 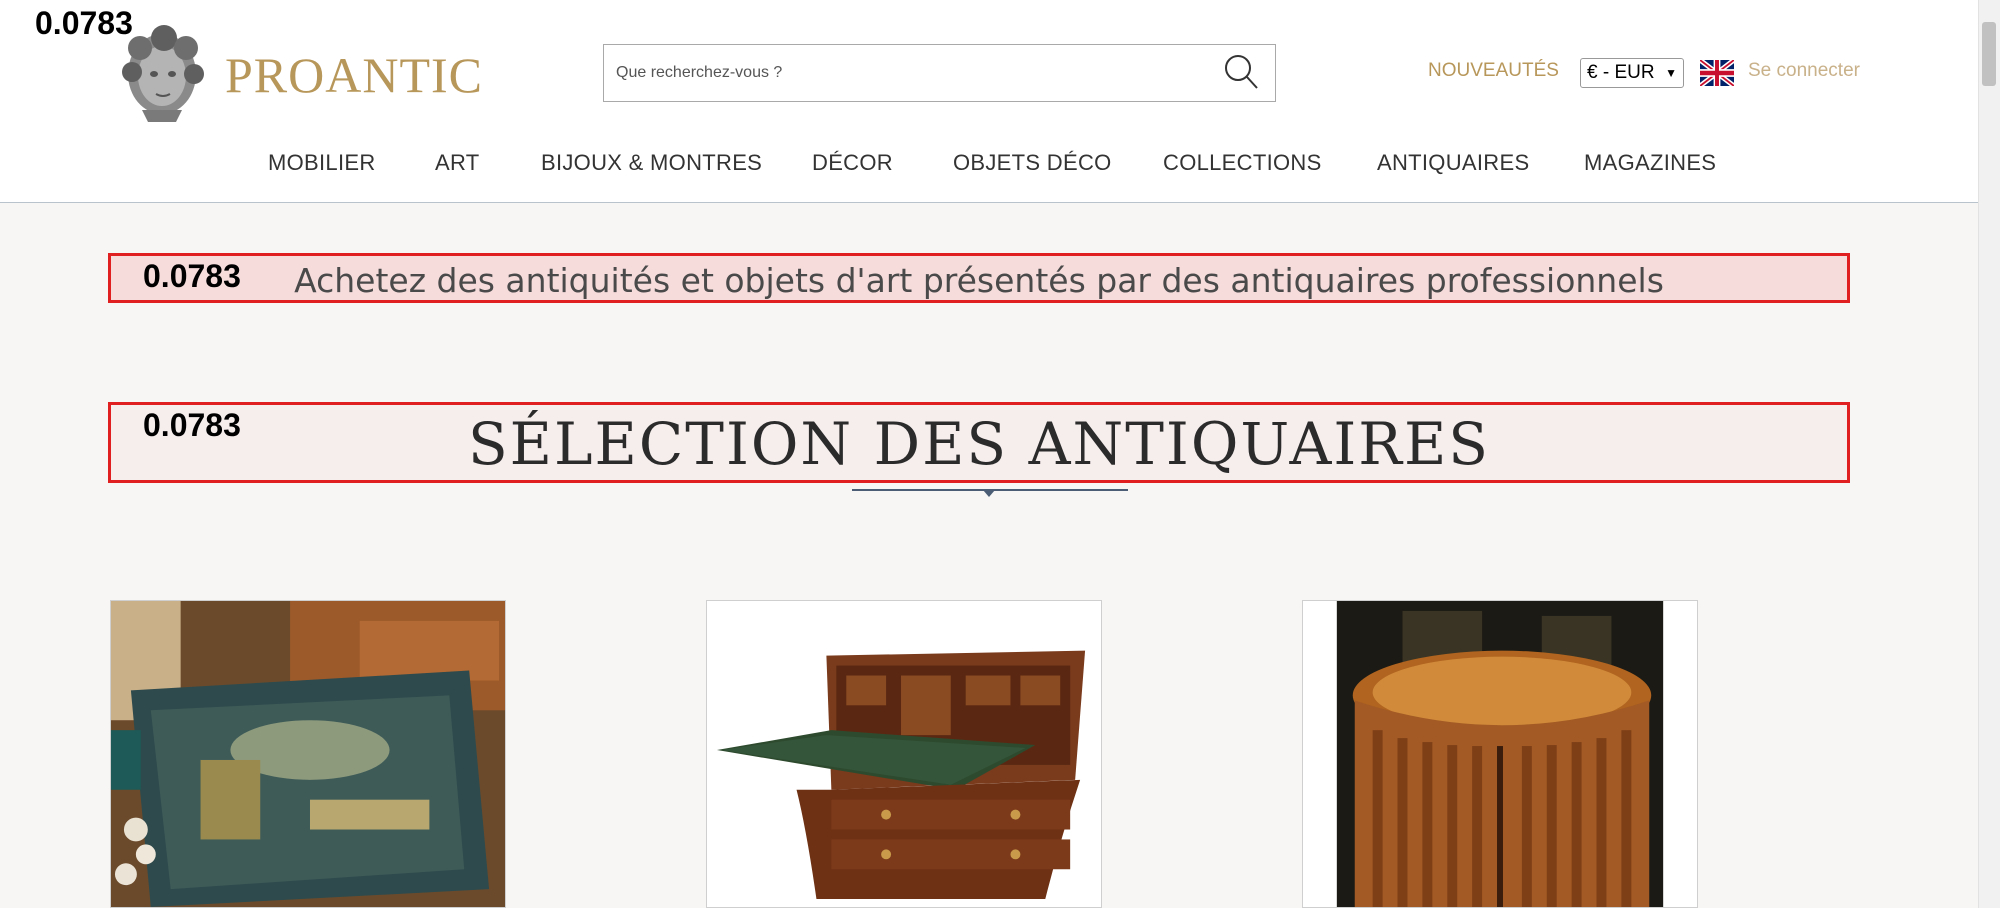 I want to click on logo-text: PROANTIC, so click(x=354, y=75).